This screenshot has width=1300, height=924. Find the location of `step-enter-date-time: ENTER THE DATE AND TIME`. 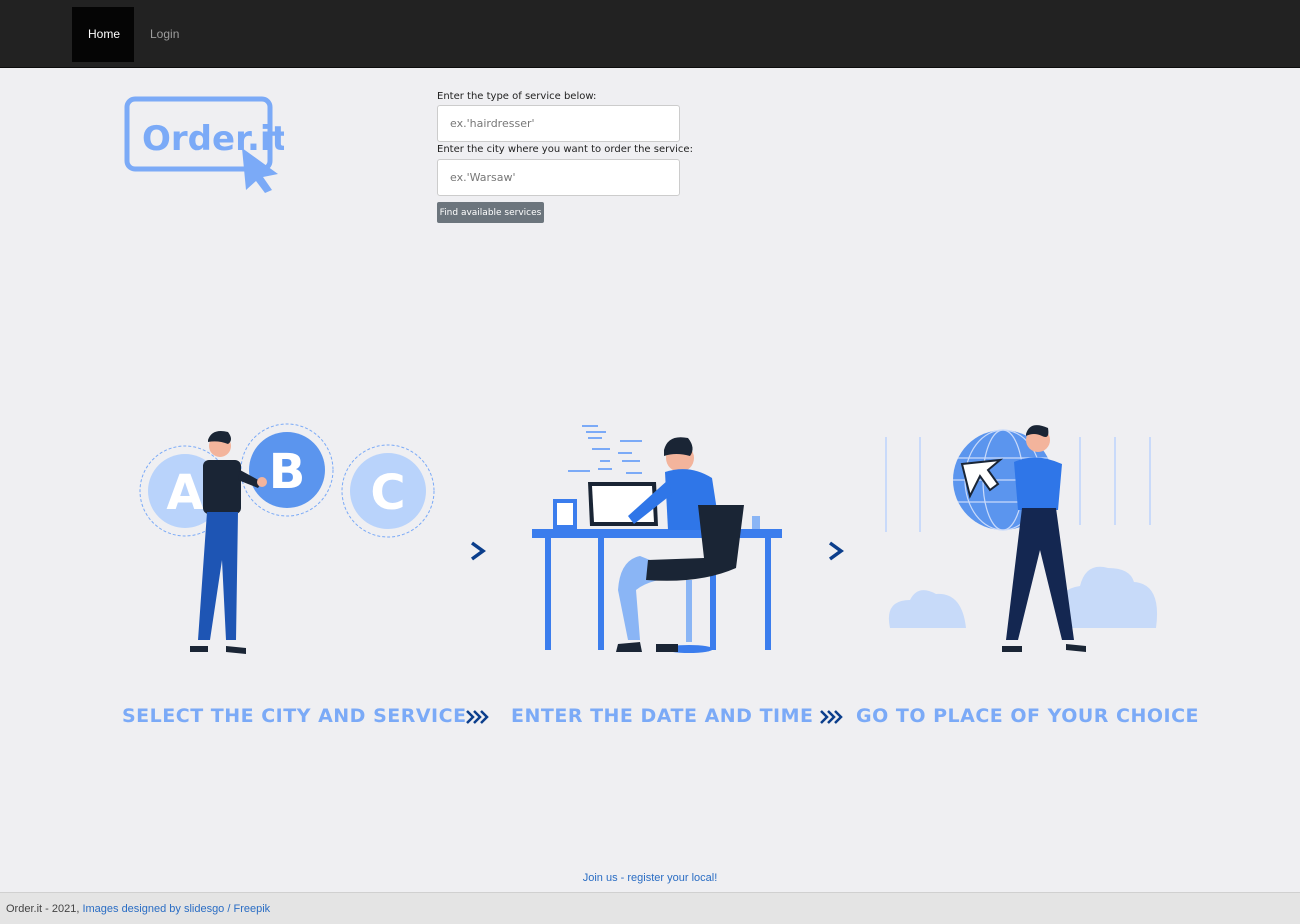

step-enter-date-time: ENTER THE DATE AND TIME is located at coordinates (662, 716).